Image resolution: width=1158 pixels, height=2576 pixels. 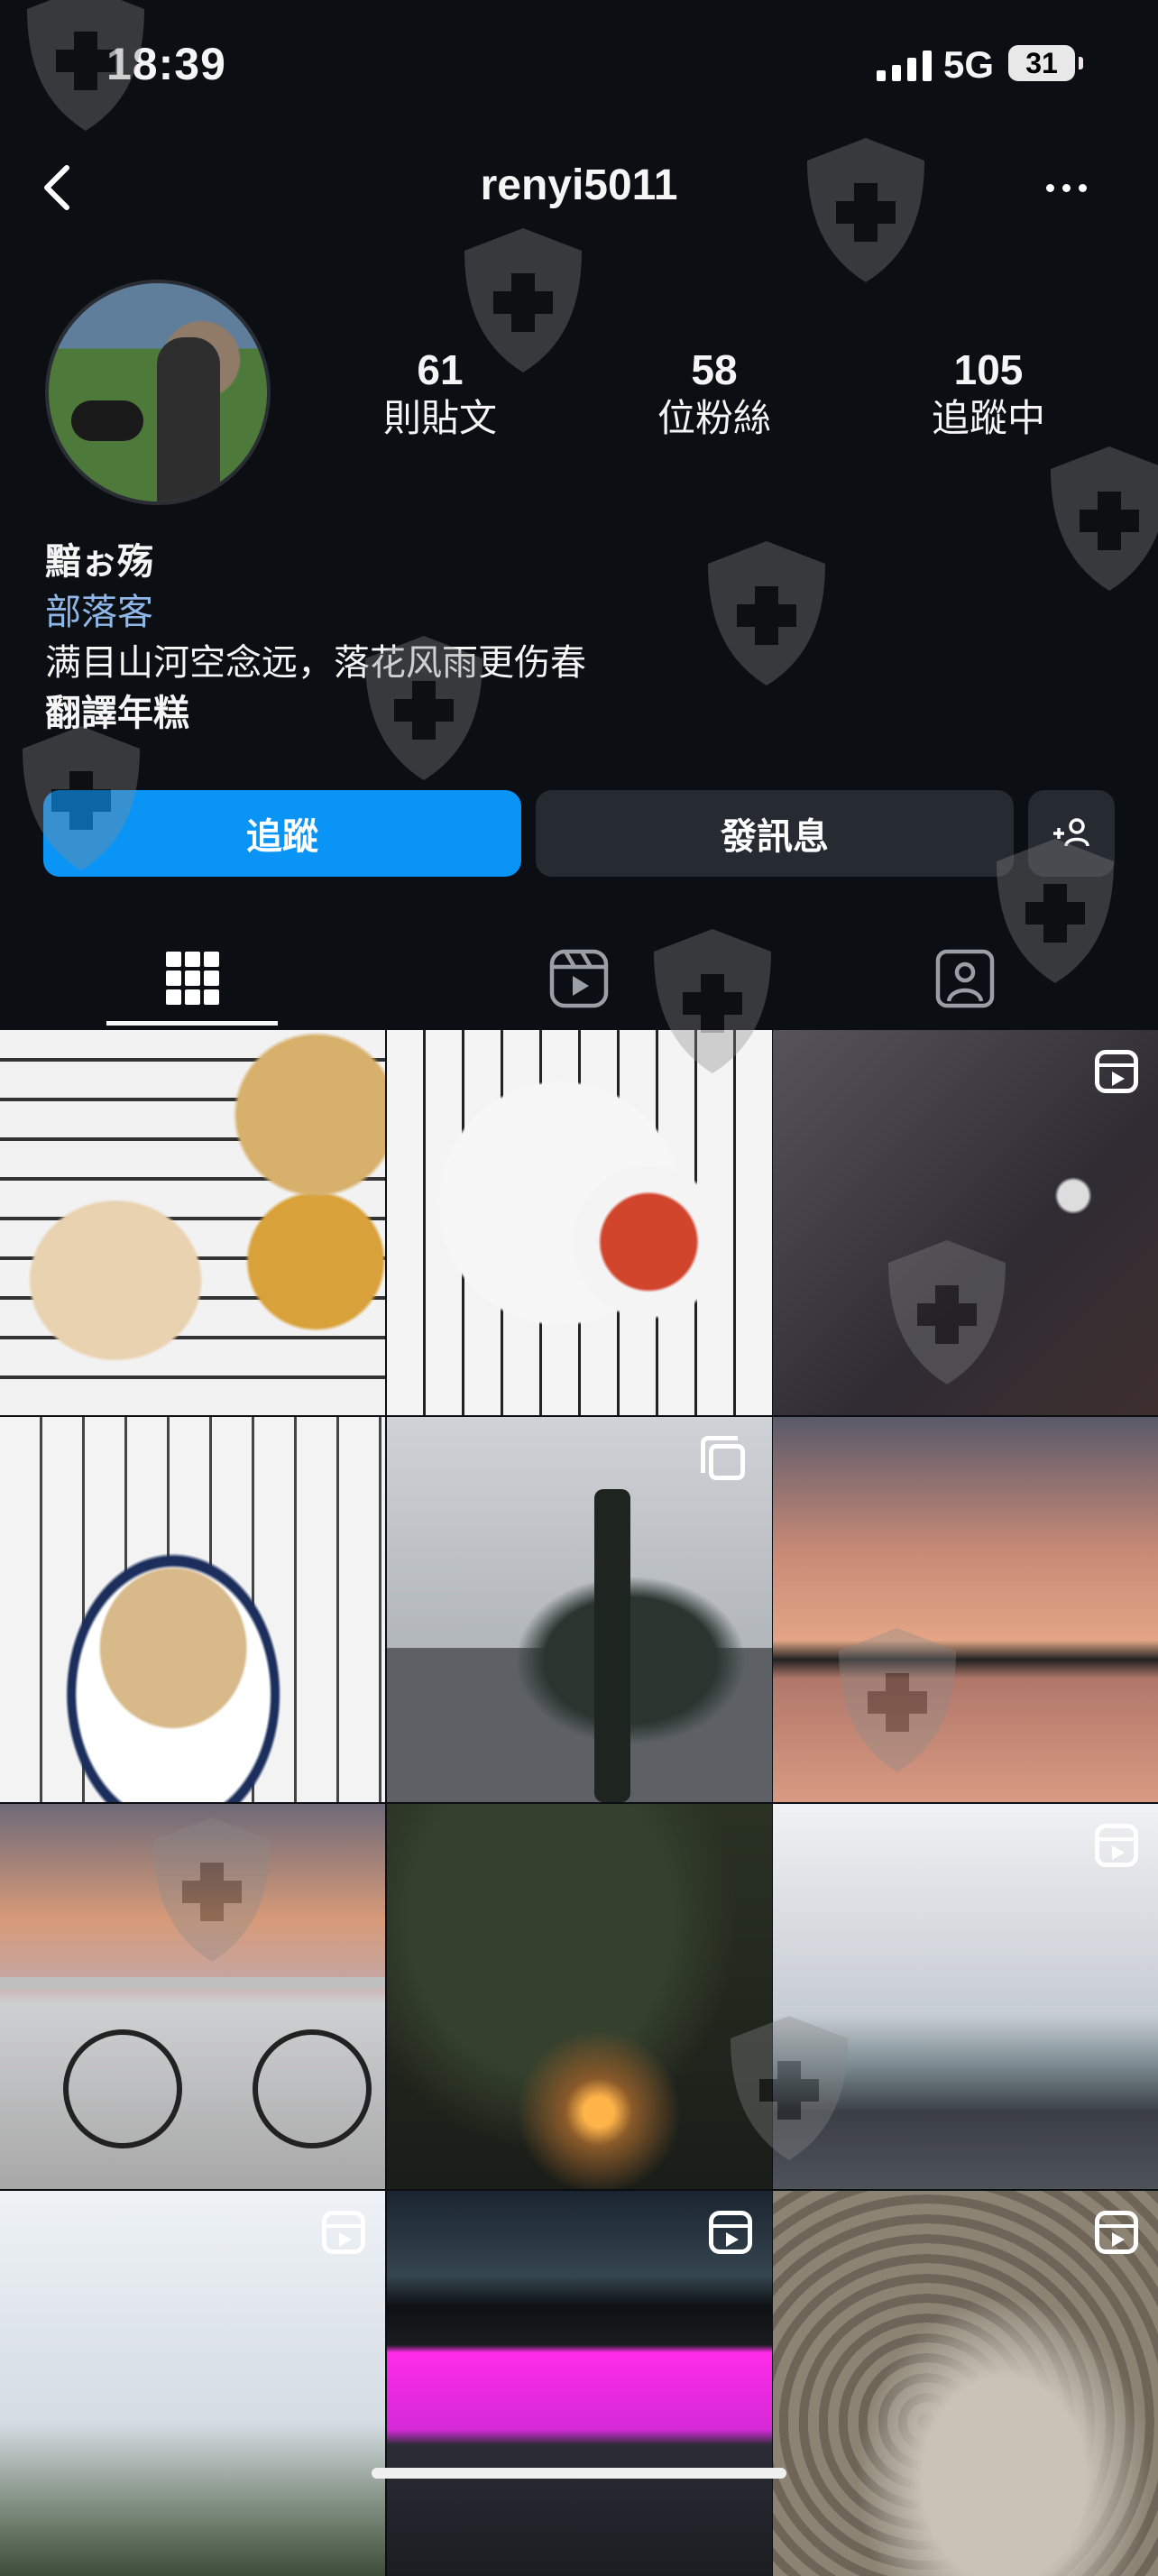 I want to click on tab-posts-grid, so click(x=193, y=979).